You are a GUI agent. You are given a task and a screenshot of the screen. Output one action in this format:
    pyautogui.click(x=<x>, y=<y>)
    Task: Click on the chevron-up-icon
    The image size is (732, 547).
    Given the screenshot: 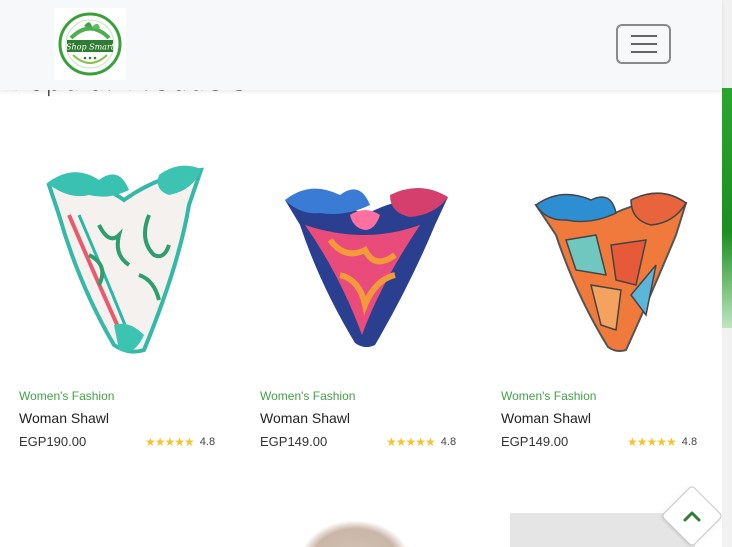 What is the action you would take?
    pyautogui.click(x=692, y=516)
    